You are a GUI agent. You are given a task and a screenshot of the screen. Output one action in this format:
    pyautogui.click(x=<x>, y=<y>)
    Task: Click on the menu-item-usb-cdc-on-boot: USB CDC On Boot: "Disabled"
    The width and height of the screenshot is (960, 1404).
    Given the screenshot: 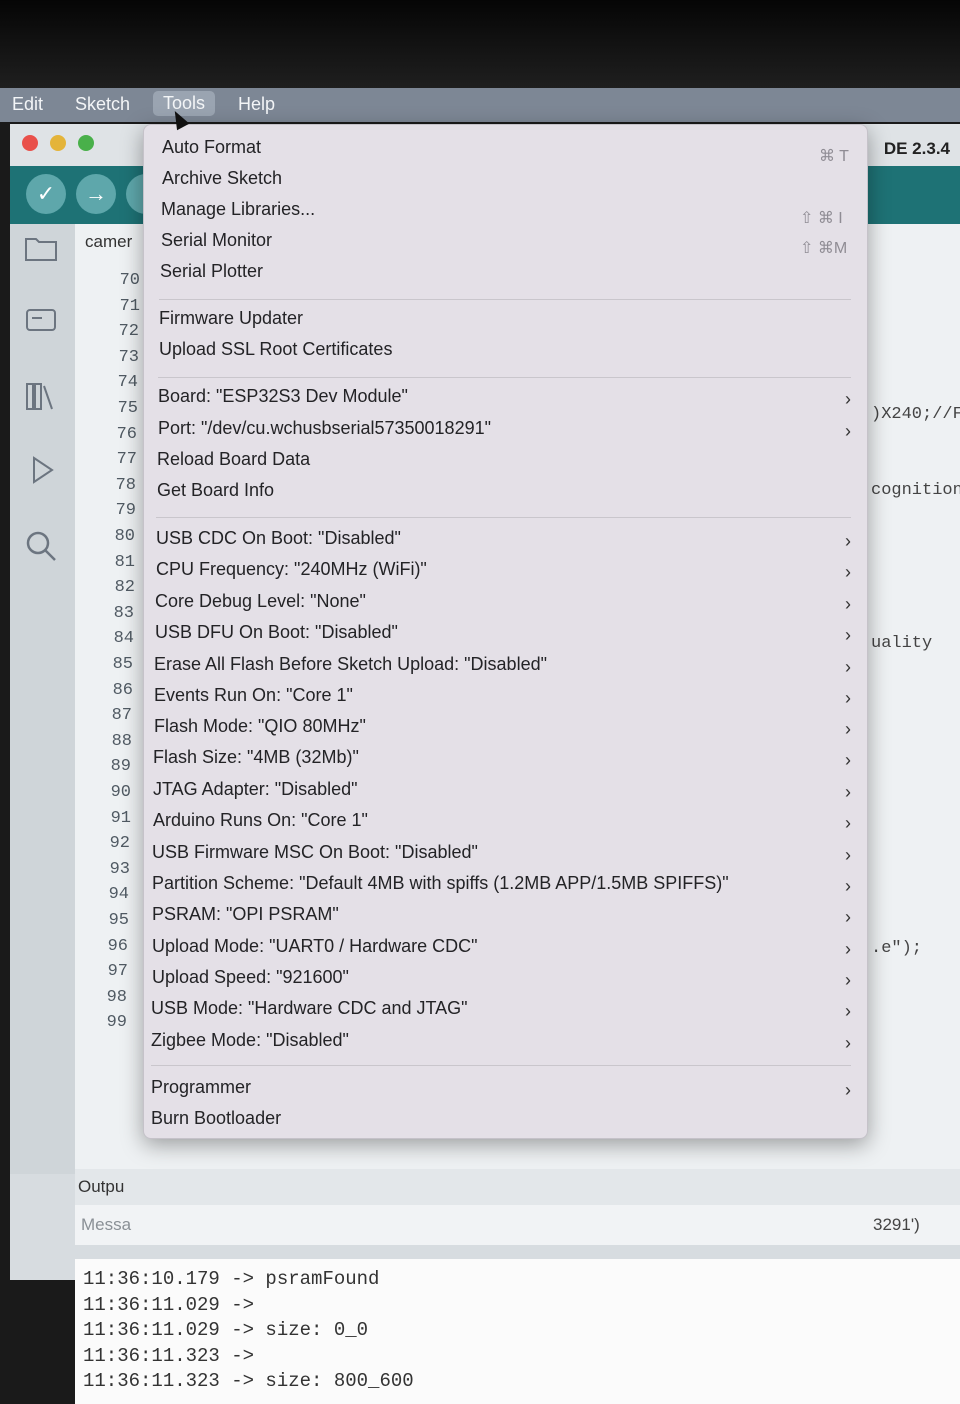 What is the action you would take?
    pyautogui.click(x=278, y=538)
    